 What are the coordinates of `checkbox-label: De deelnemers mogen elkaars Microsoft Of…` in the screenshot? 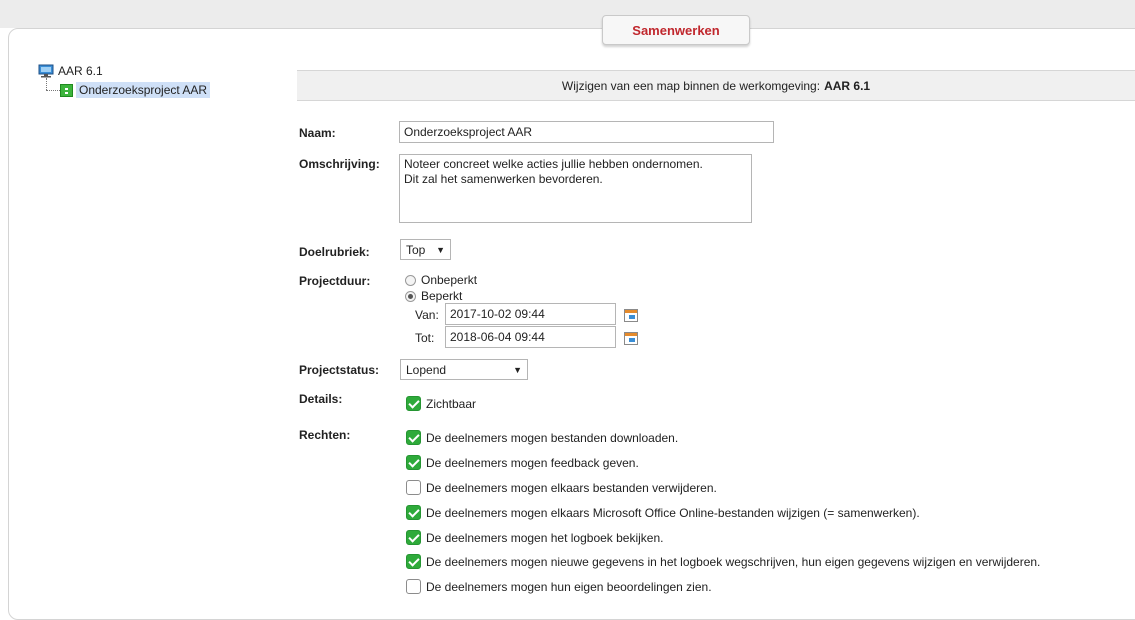 It's located at (673, 512).